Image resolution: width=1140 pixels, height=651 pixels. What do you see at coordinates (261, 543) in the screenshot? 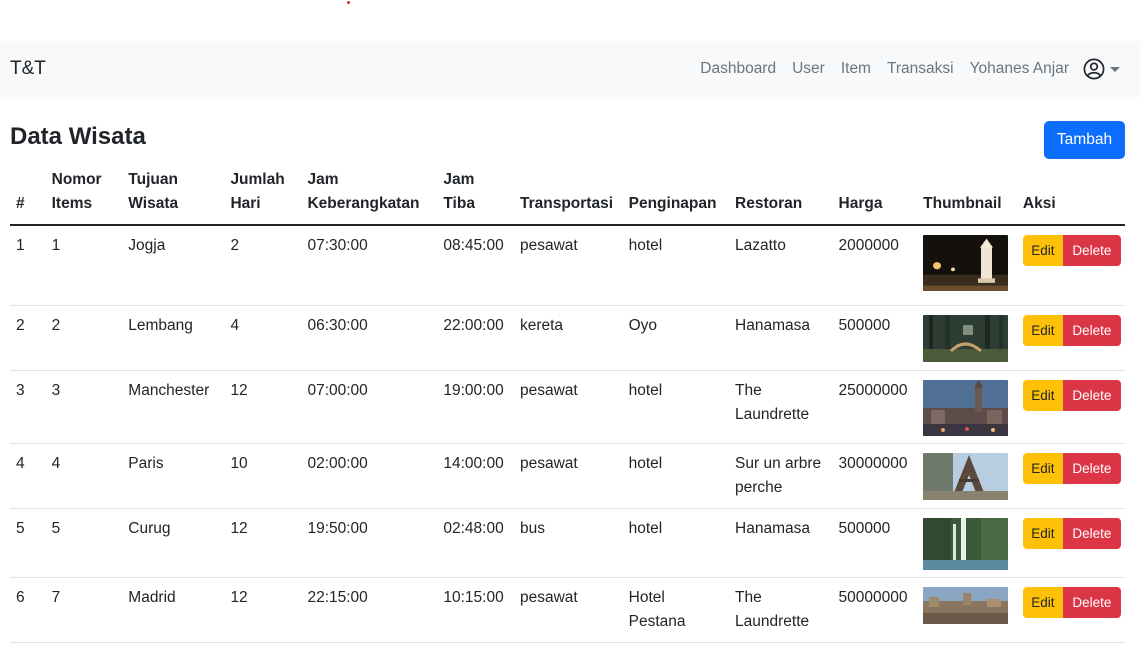
I see `cell-jumlah-hari: 12` at bounding box center [261, 543].